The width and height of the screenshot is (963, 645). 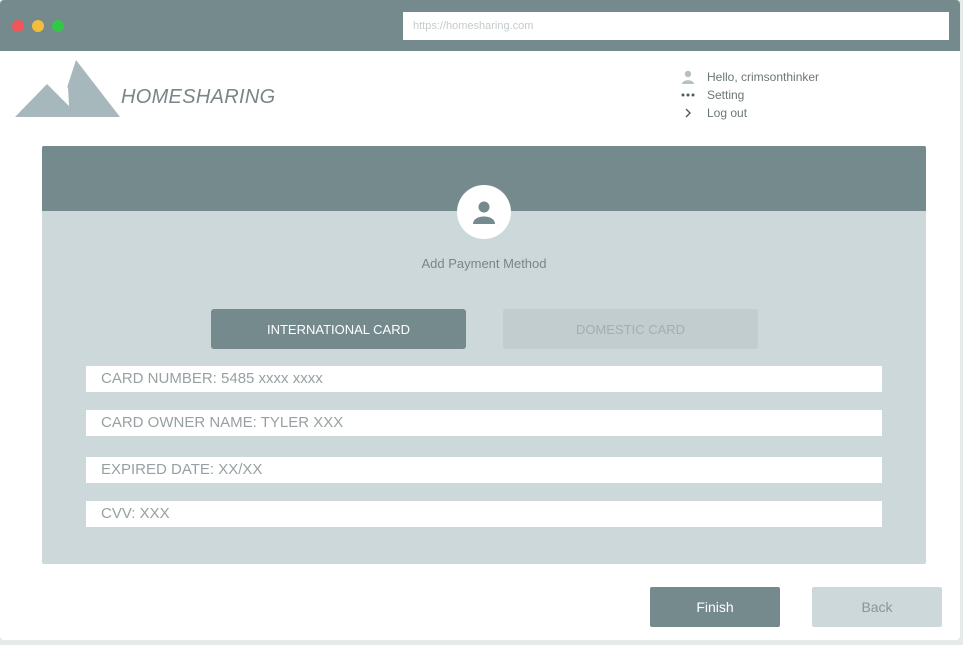 What do you see at coordinates (484, 470) in the screenshot?
I see `expired-date-field: EXPIRED DATE: XX/XX` at bounding box center [484, 470].